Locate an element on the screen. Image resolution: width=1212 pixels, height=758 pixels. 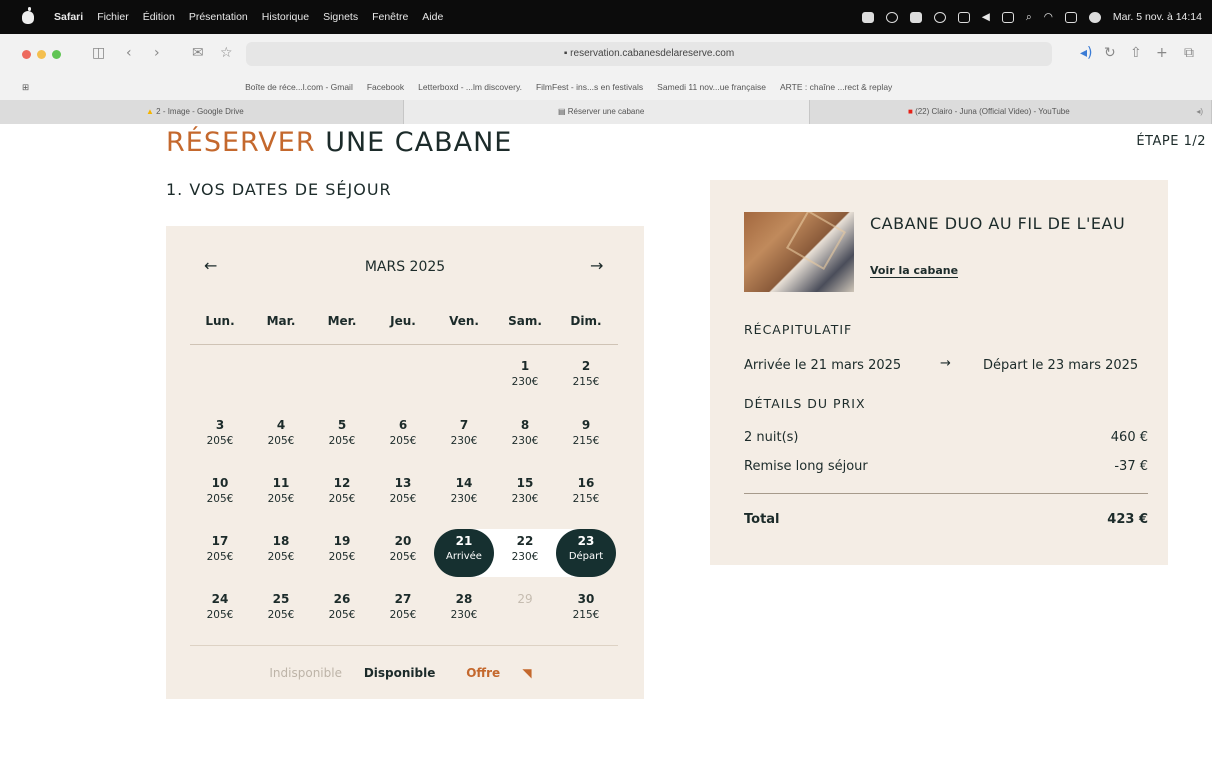
menu-fenetre: Fenêtre is located at coordinates (390, 17).